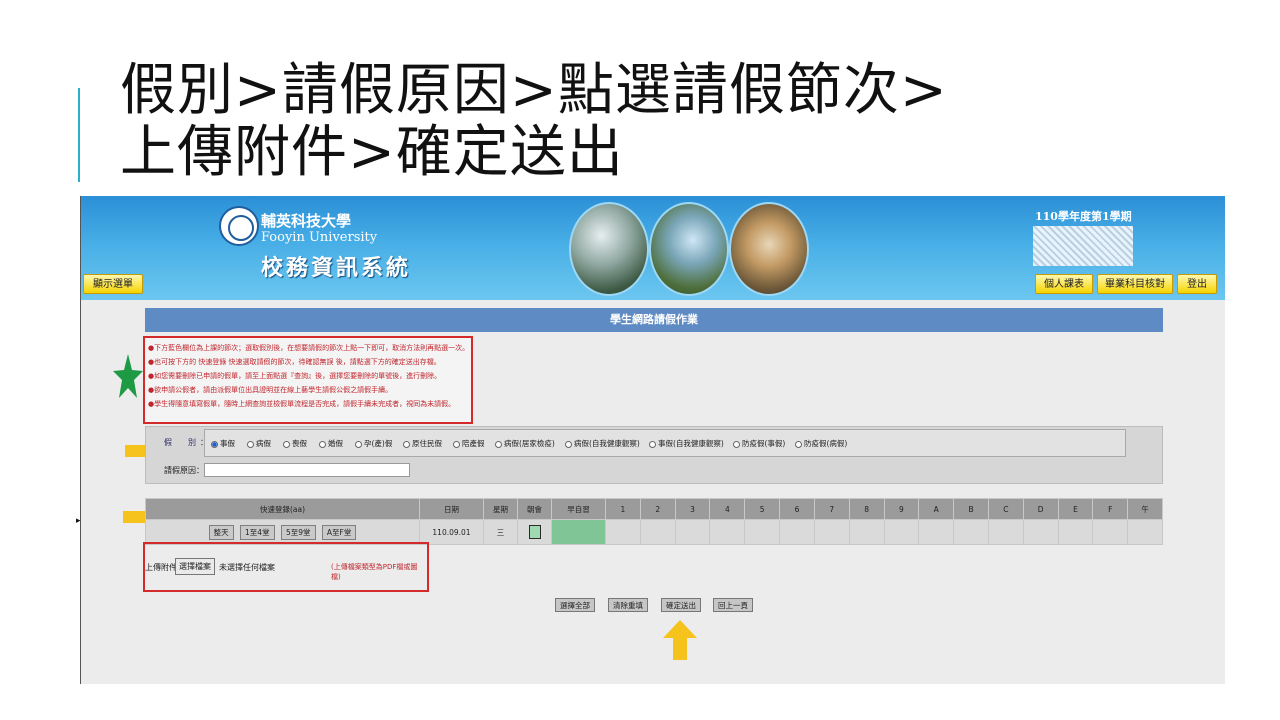 The height and width of the screenshot is (720, 1280). Describe the element at coordinates (733, 605) in the screenshot. I see `back-button: 回上一頁` at that location.